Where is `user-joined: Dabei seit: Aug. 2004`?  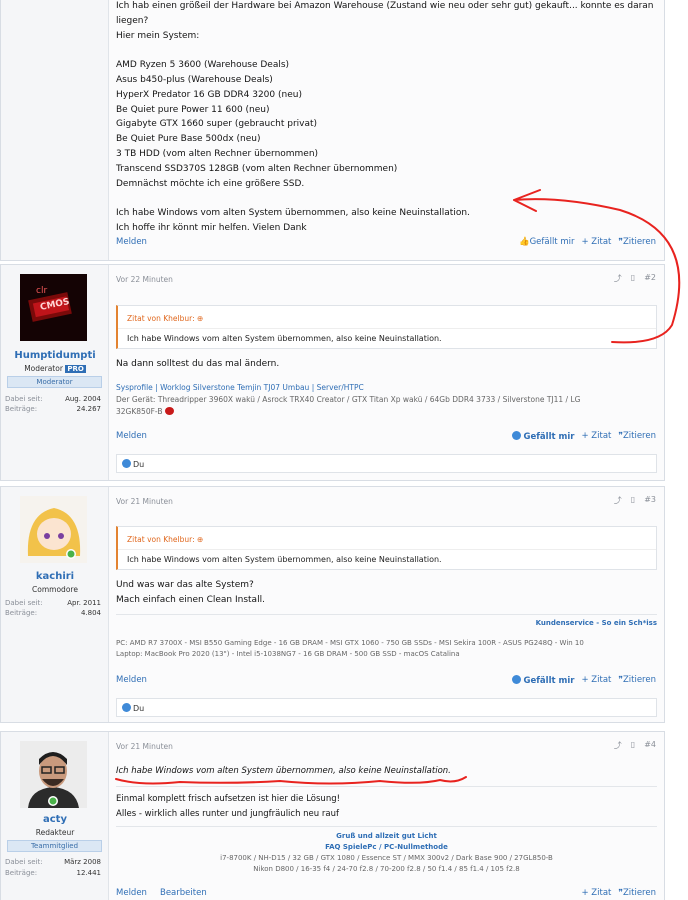
user-joined: Dabei seit: Aug. 2004 is located at coordinates (53, 399).